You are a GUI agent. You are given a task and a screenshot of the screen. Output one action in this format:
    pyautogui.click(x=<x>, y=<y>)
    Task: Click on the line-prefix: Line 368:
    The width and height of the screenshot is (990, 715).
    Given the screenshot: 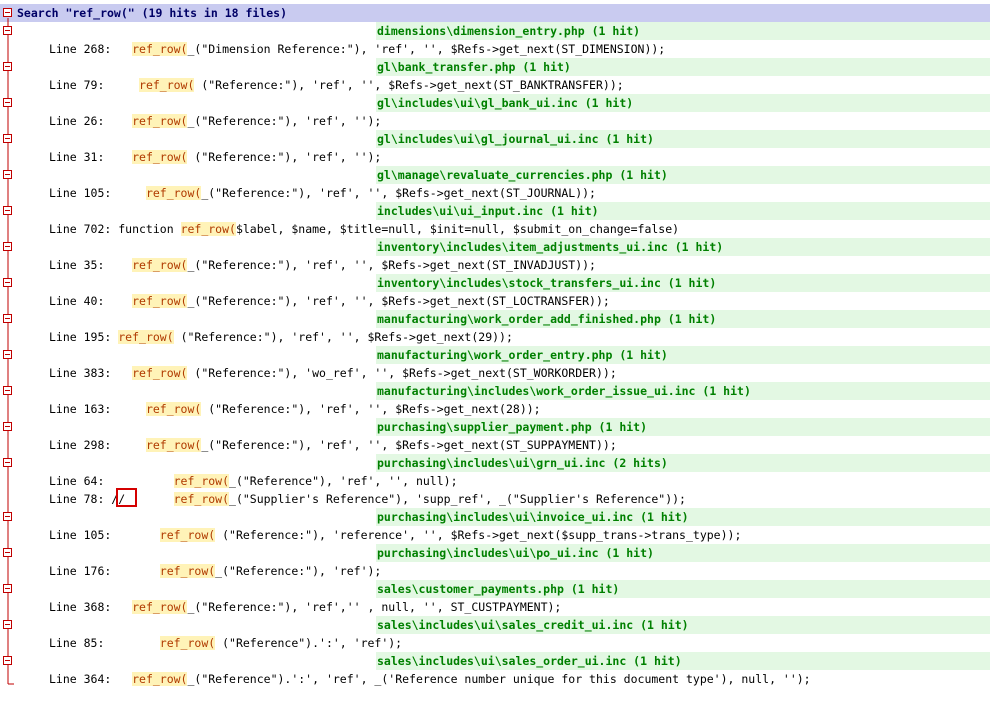 What is the action you would take?
    pyautogui.click(x=91, y=607)
    